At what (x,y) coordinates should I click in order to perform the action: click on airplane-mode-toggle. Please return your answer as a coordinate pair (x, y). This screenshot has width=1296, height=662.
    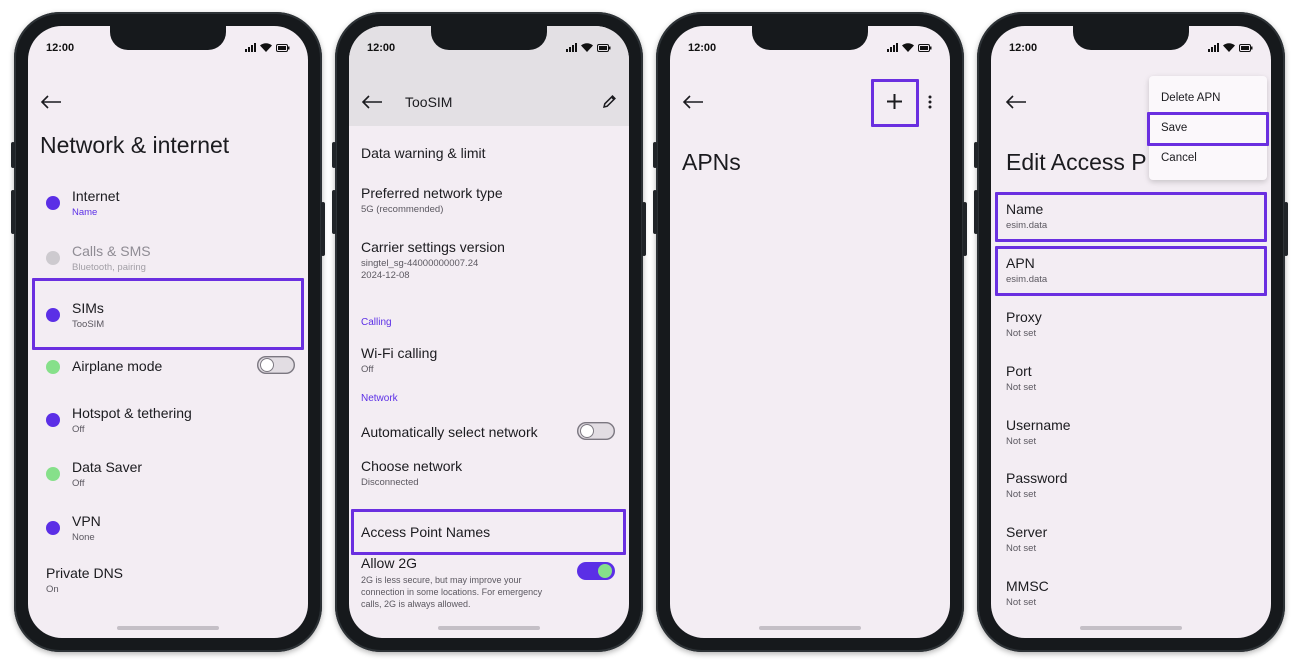
    Looking at the image, I should click on (276, 365).